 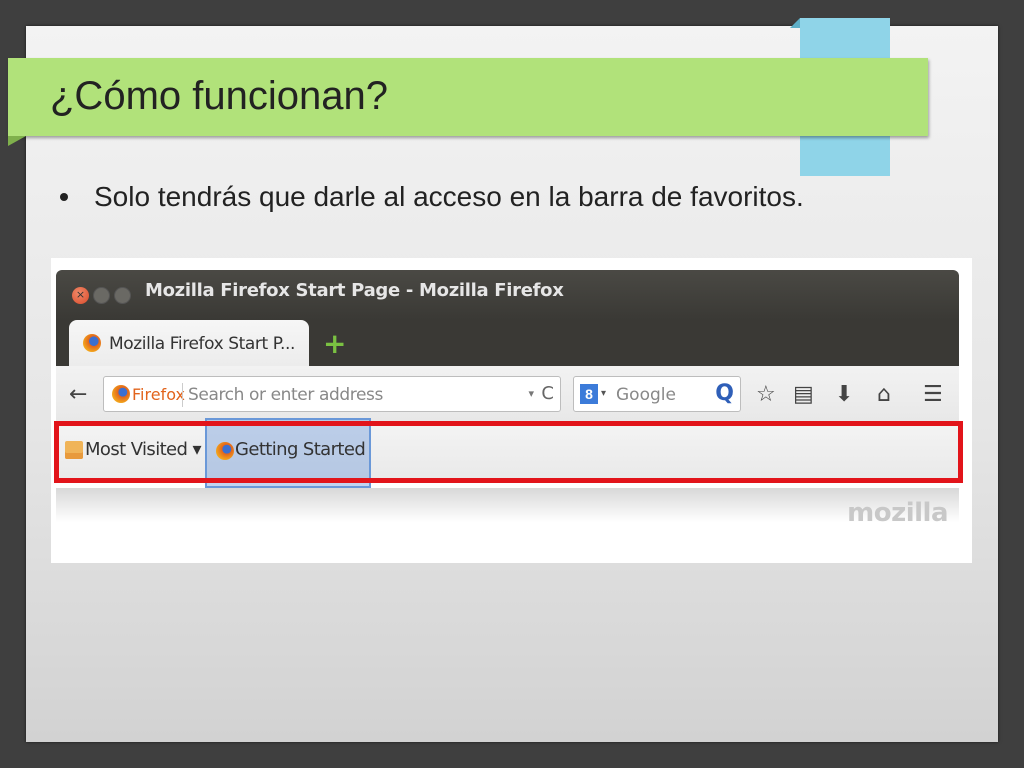 What do you see at coordinates (803, 395) in the screenshot?
I see `bookmarks-menu-icon: ▤` at bounding box center [803, 395].